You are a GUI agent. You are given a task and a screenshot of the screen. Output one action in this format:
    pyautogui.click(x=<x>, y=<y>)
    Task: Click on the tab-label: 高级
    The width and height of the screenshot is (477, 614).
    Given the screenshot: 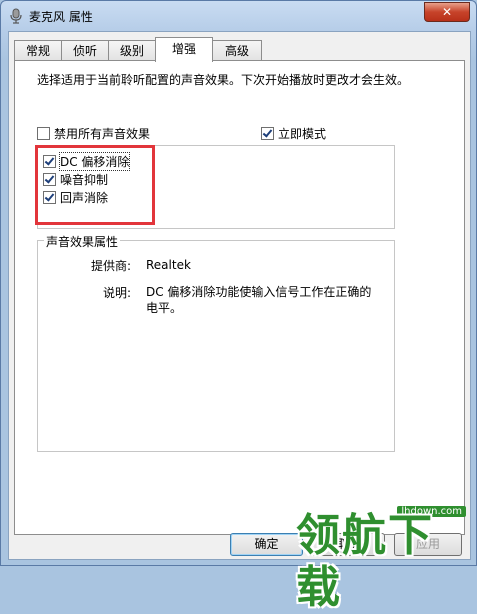 What is the action you would take?
    pyautogui.click(x=236, y=51)
    